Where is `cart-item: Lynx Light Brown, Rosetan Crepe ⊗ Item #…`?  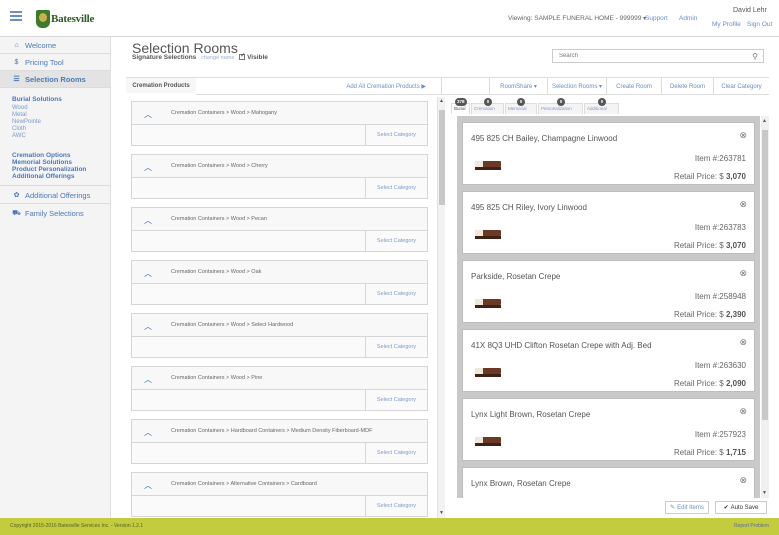
cart-item: Lynx Light Brown, Rosetan Crepe ⊗ Item #… is located at coordinates (608, 429).